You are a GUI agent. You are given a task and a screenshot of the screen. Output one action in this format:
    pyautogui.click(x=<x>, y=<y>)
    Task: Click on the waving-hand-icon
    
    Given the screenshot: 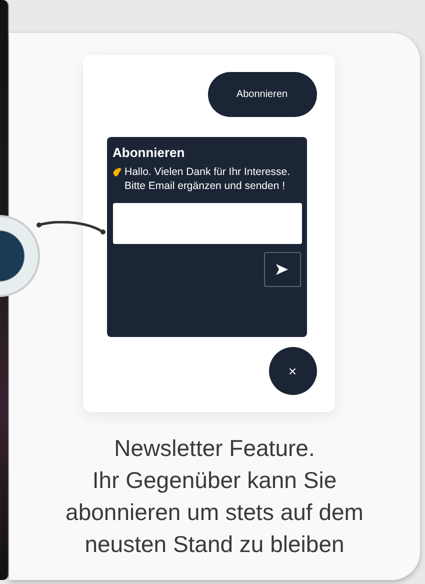 What is the action you would take?
    pyautogui.click(x=117, y=172)
    